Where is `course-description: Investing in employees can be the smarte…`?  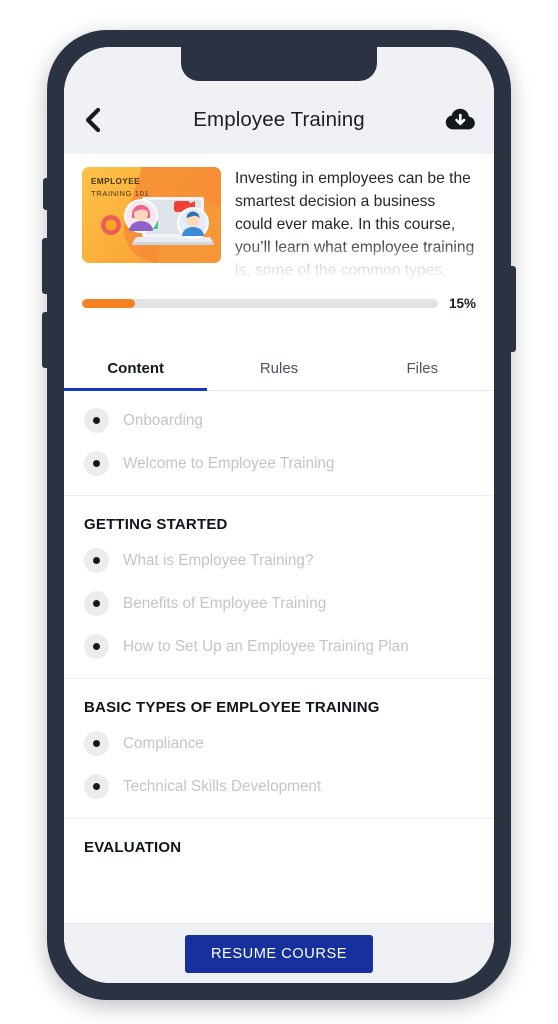 course-description: Investing in employees can be the smarte… is located at coordinates (355, 227).